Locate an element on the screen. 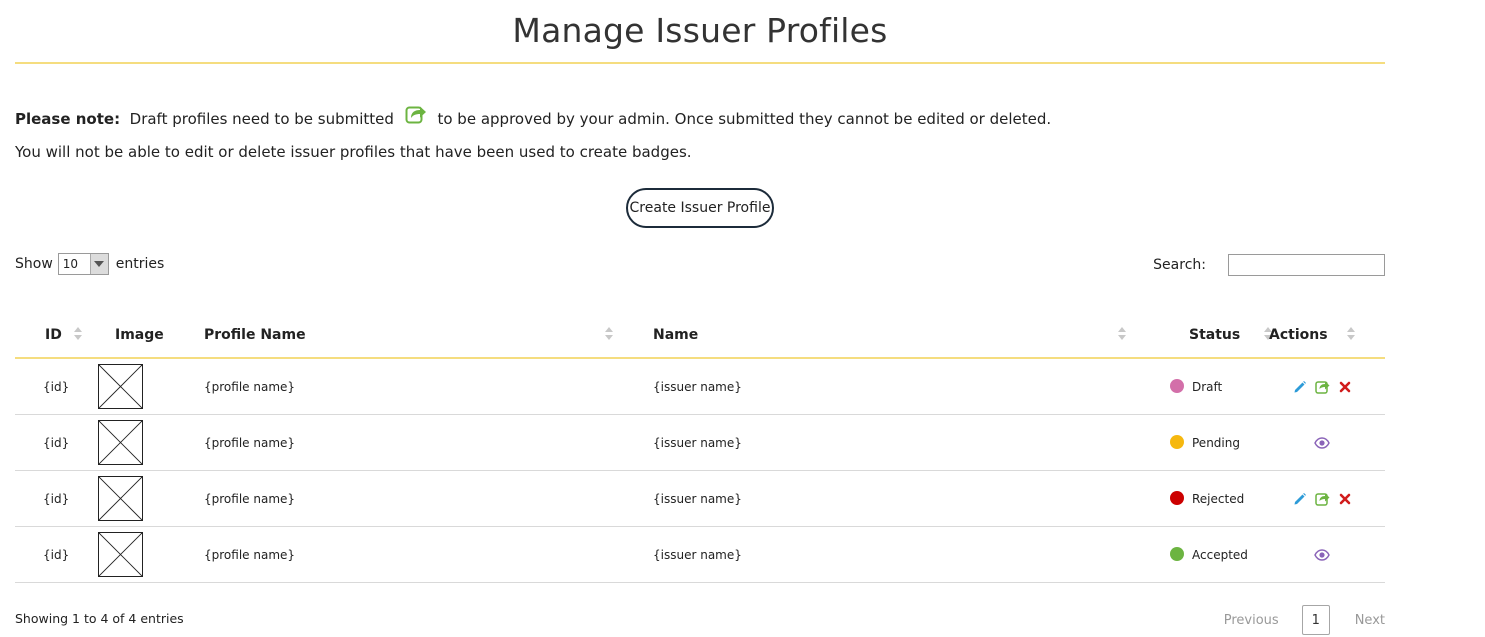 Image resolution: width=1485 pixels, height=637 pixels. status-label: Pending is located at coordinates (1216, 442).